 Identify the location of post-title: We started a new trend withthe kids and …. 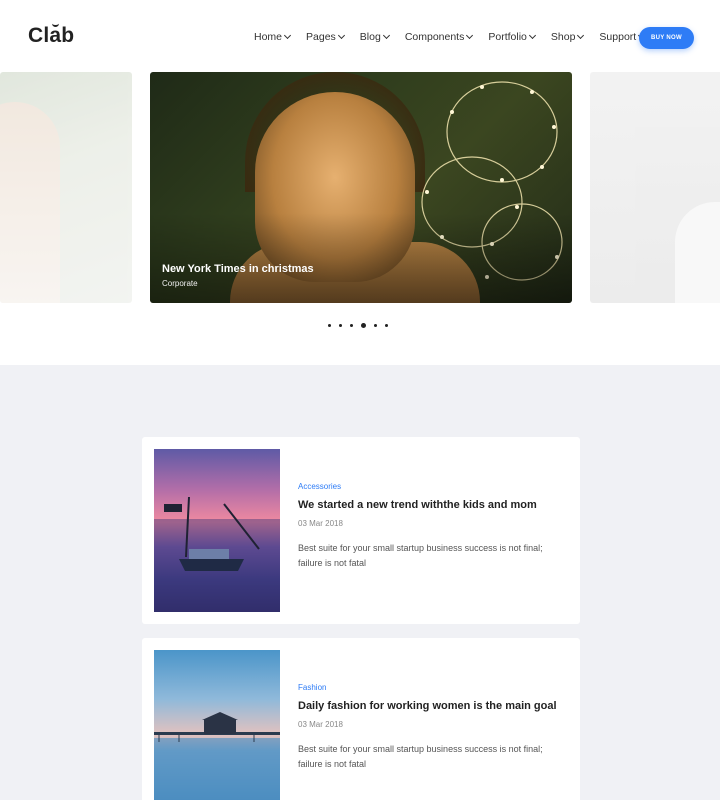
(417, 505).